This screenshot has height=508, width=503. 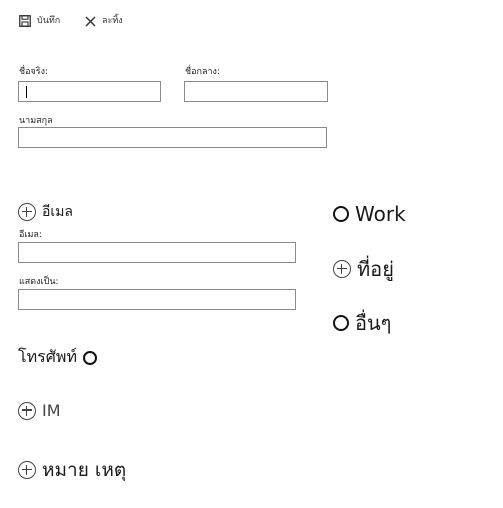 I want to click on work-radio-icon, so click(x=341, y=214).